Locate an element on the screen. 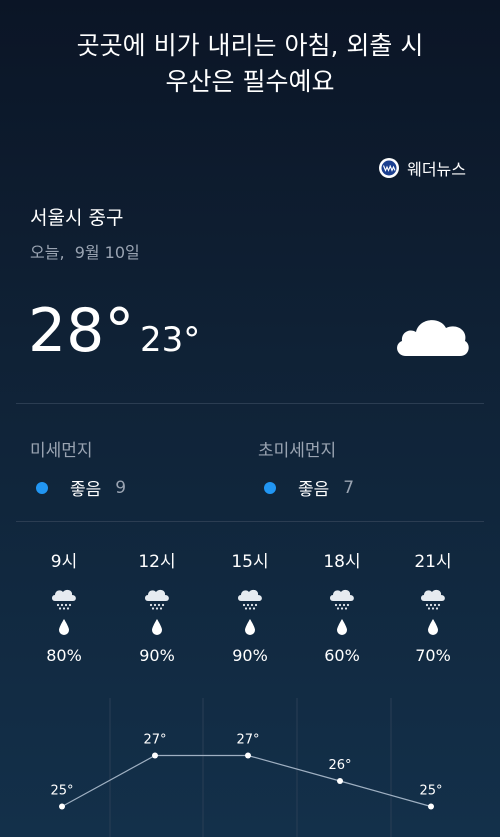  source-name: 웨더뉴스 is located at coordinates (436, 169).